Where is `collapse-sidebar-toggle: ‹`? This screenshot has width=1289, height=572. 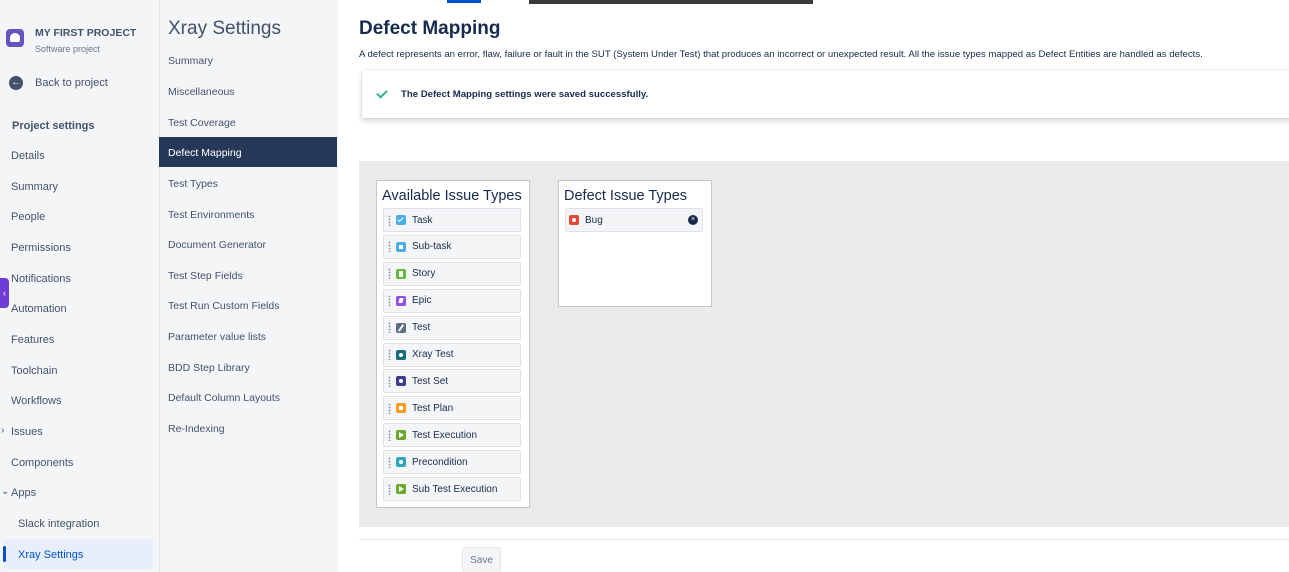 collapse-sidebar-toggle: ‹ is located at coordinates (4, 293).